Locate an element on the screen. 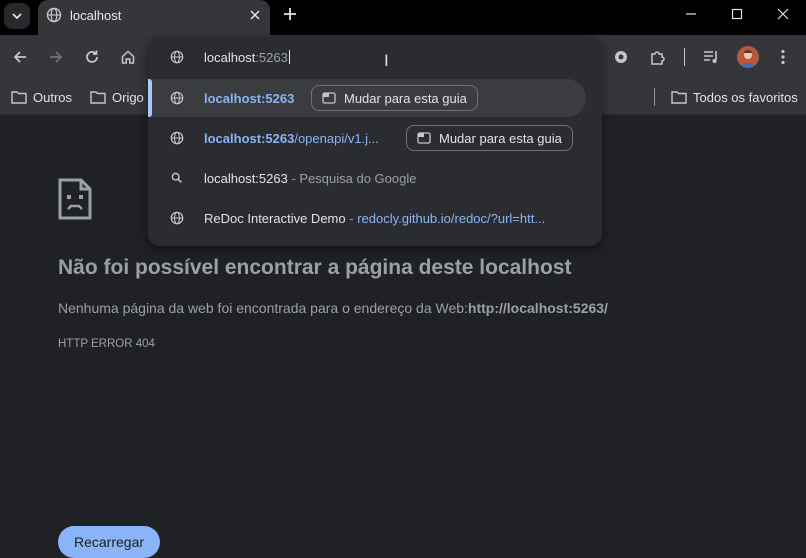 The image size is (806, 558). forward-icon is located at coordinates (56, 57).